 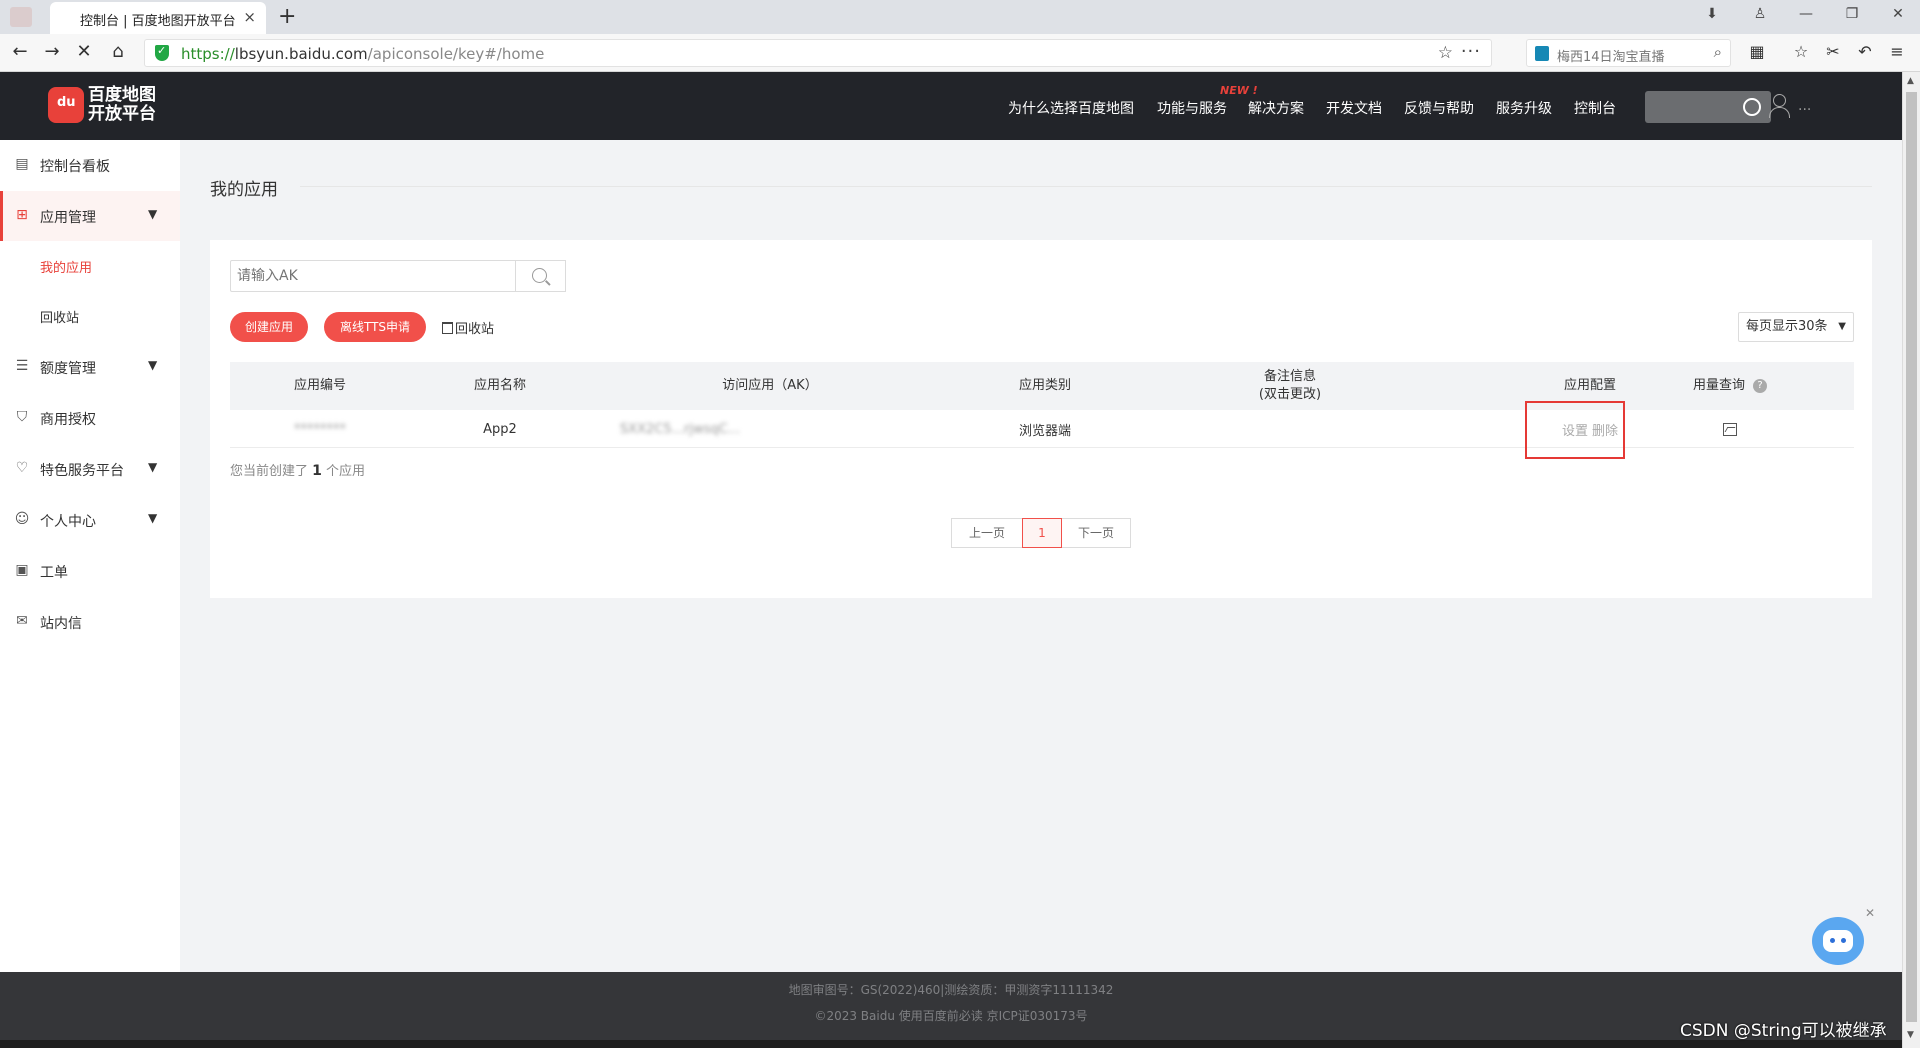 I want to click on browser-search-text: 梅西14日淘宝直播, so click(x=1611, y=57).